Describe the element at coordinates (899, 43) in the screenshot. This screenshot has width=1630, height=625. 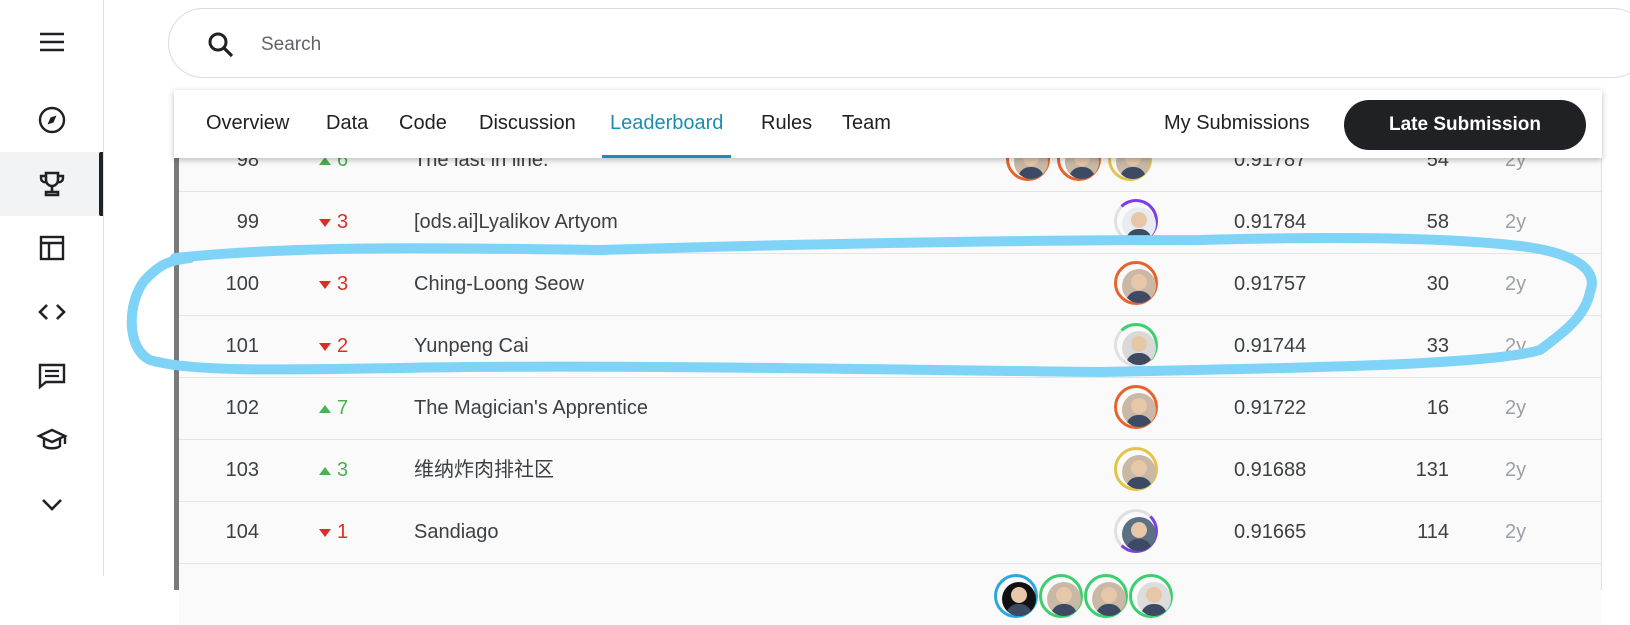
I see `search-bar` at that location.